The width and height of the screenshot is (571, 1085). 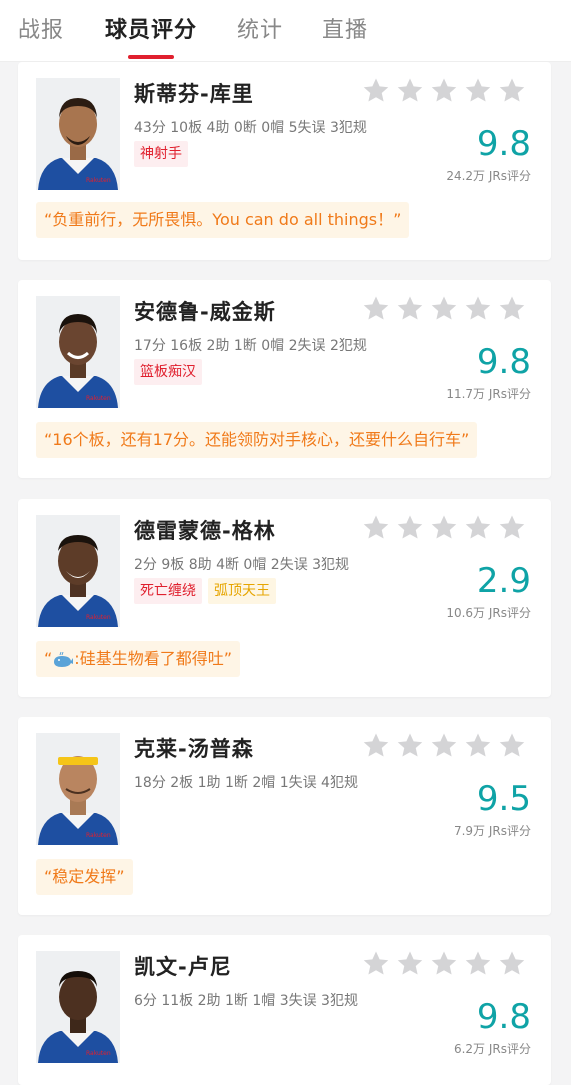 I want to click on player-stats: 43分 10板 4助 0断 0帽 5失误 3犯规, so click(x=250, y=128).